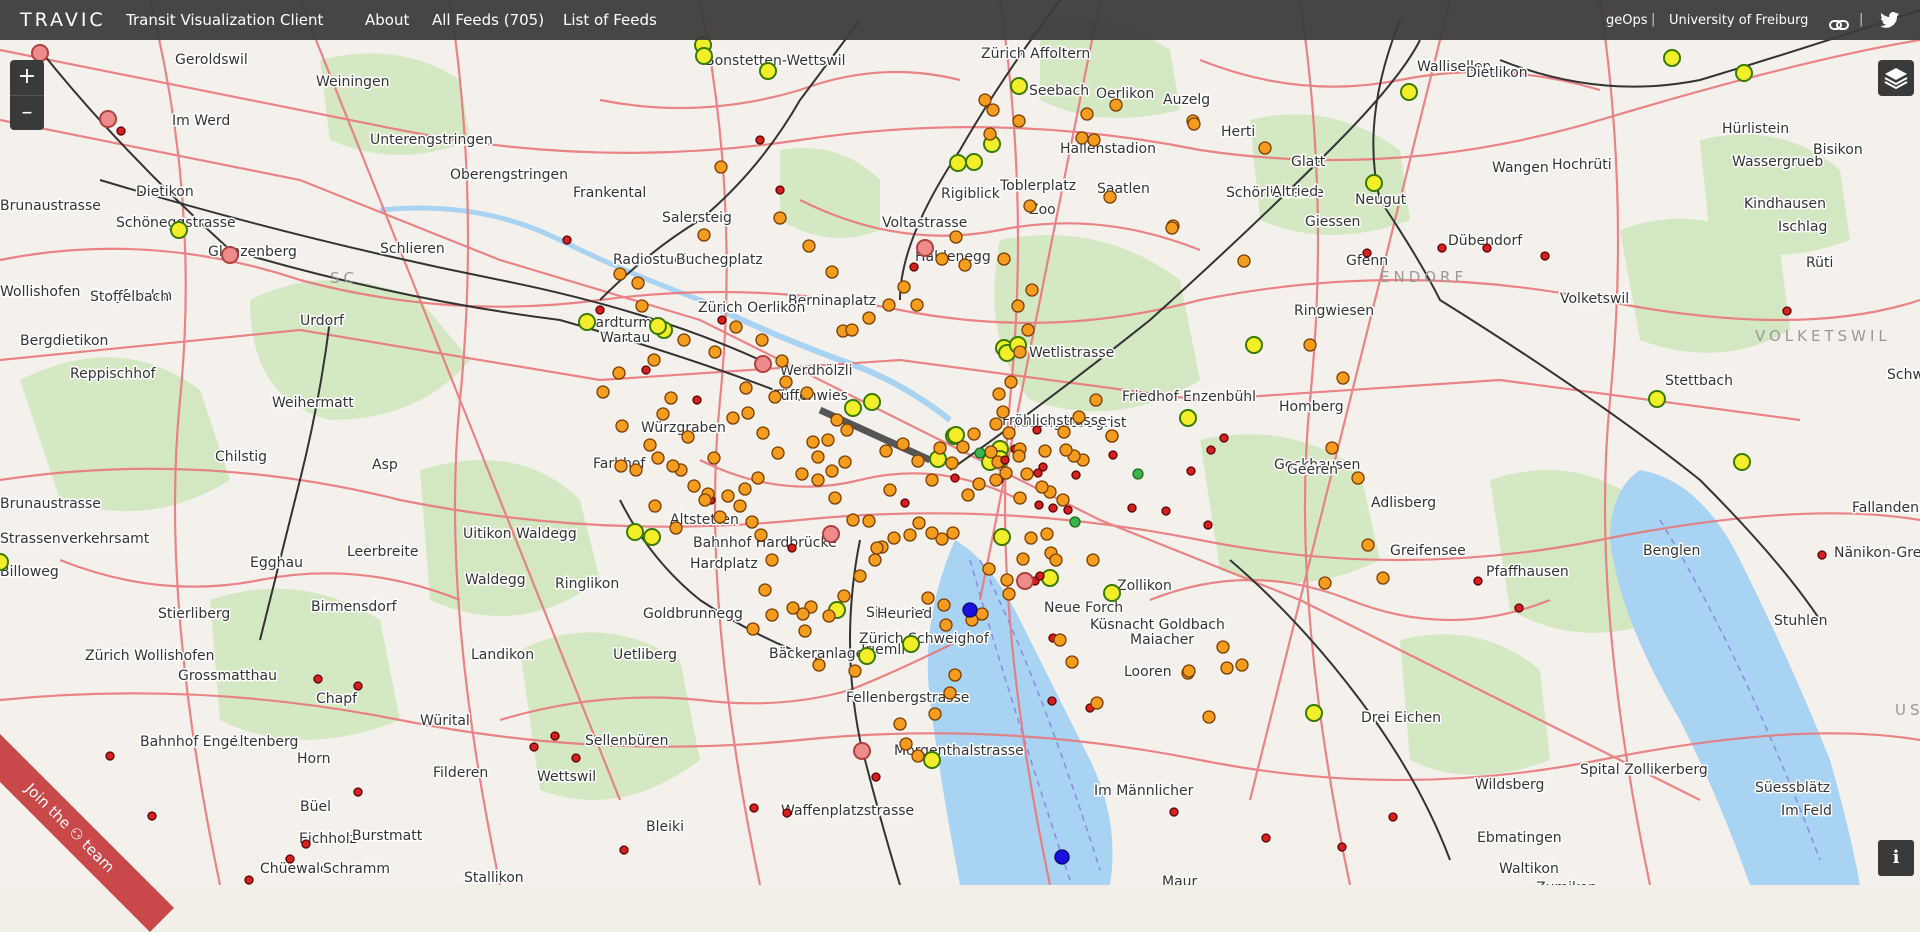  What do you see at coordinates (1738, 20) in the screenshot?
I see `link-university-freiburg: University of Freiburg` at bounding box center [1738, 20].